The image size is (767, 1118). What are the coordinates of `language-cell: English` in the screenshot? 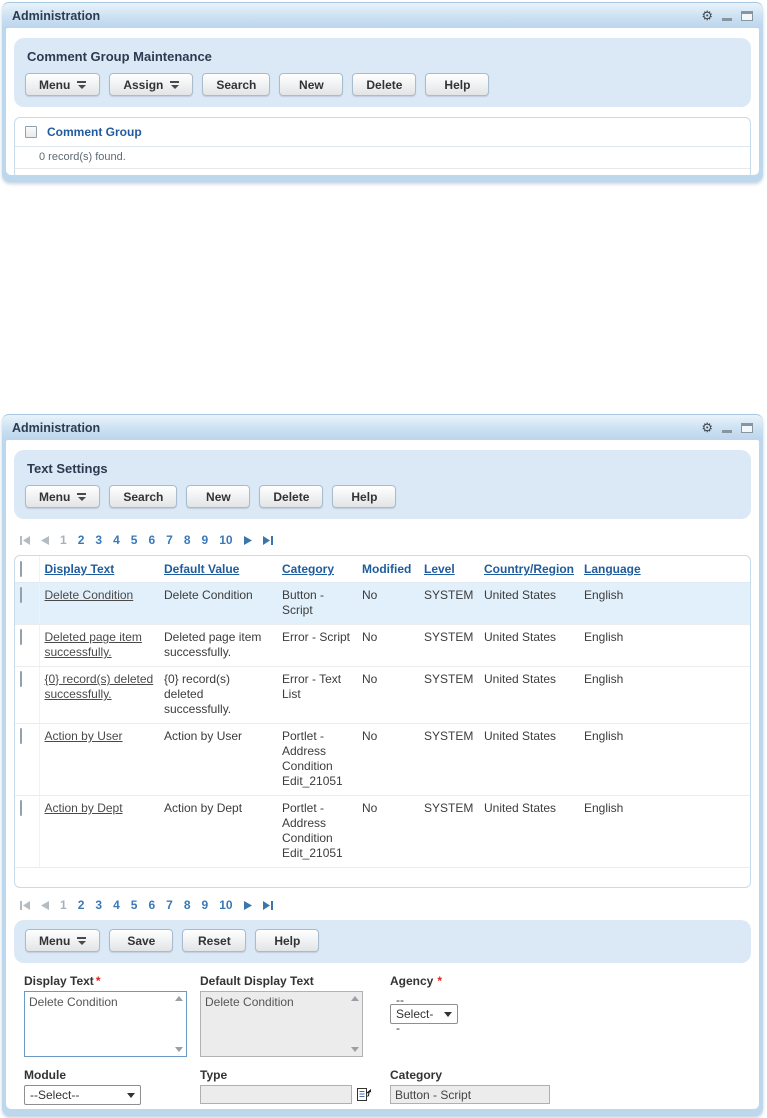 It's located at (664, 759).